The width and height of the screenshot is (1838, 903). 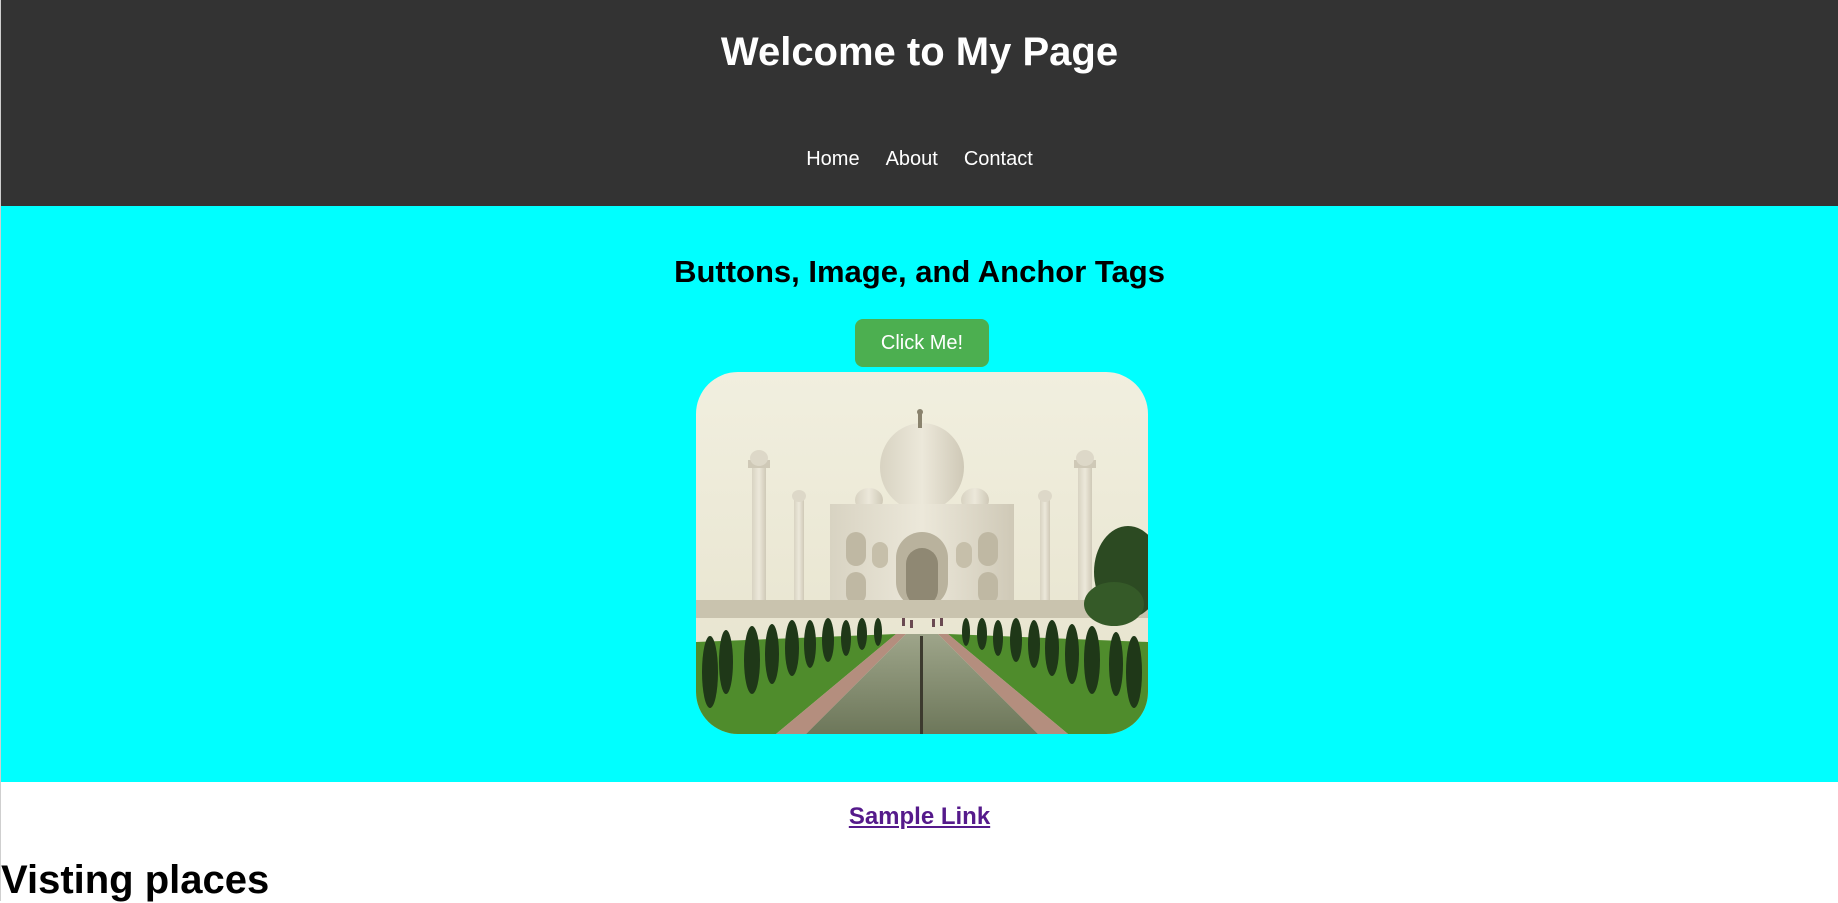 I want to click on taj-mahal-image, so click(x=922, y=553).